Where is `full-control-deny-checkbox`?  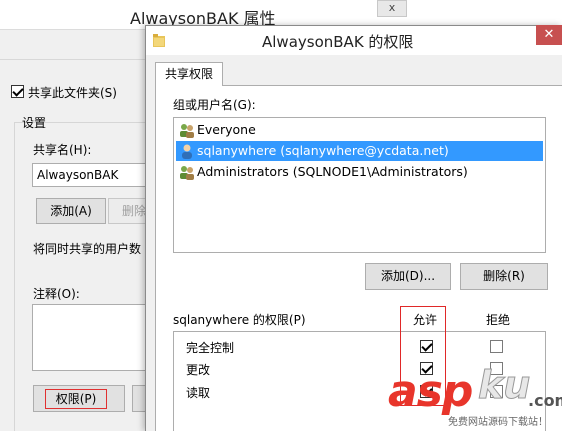
full-control-deny-checkbox is located at coordinates (496, 346).